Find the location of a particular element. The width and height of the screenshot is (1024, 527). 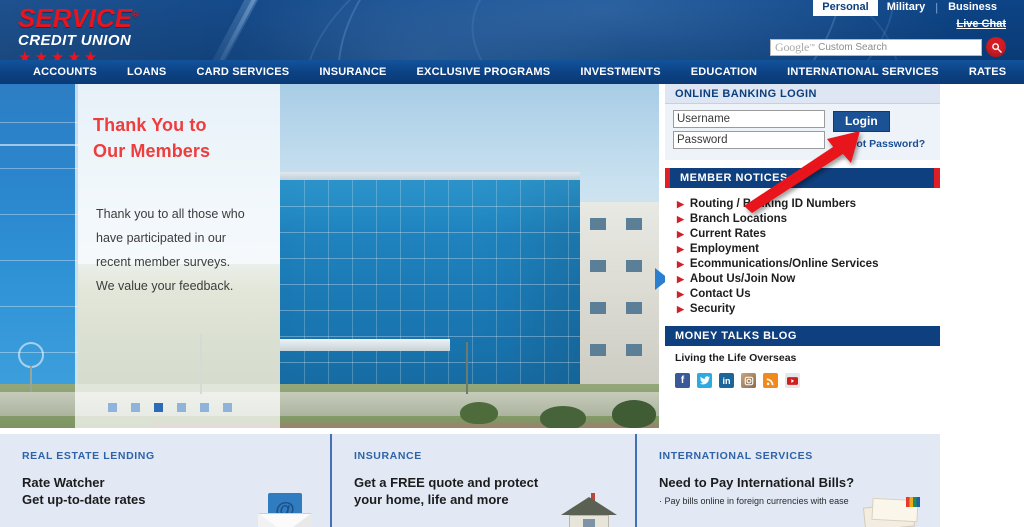

promo-kicker: INTERNATIONAL SERVICES is located at coordinates (736, 456).